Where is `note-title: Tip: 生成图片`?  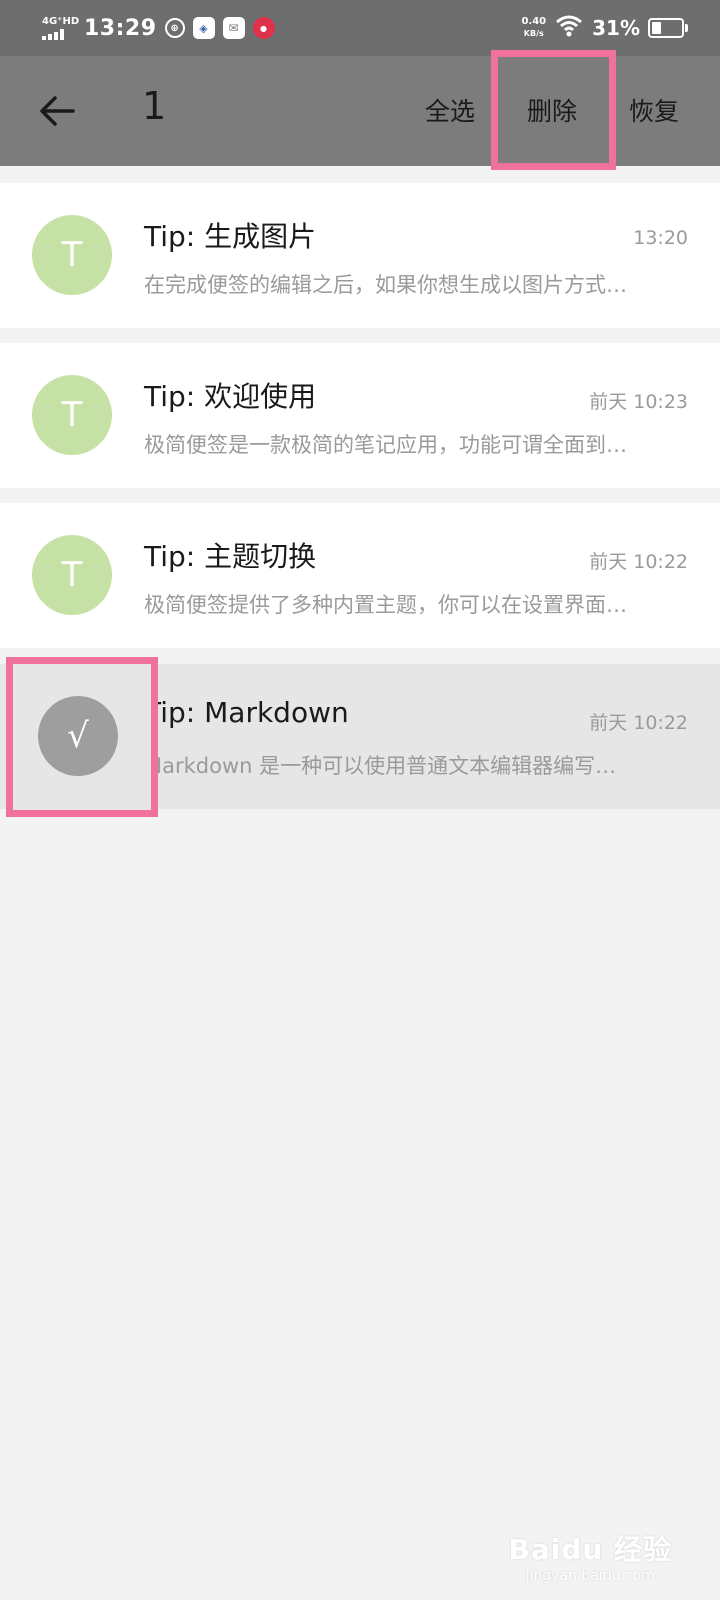
note-title: Tip: 生成图片 is located at coordinates (230, 236).